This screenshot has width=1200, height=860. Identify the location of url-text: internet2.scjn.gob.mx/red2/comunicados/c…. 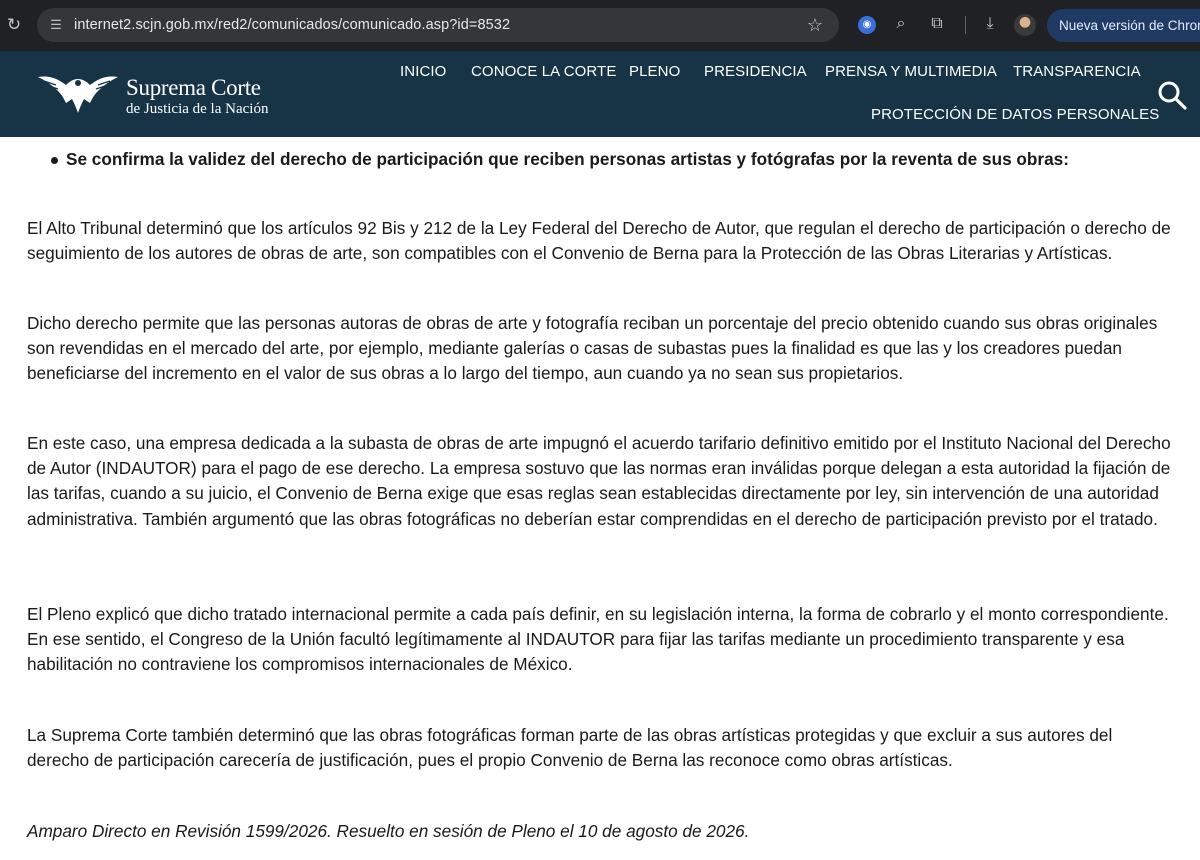
(292, 25).